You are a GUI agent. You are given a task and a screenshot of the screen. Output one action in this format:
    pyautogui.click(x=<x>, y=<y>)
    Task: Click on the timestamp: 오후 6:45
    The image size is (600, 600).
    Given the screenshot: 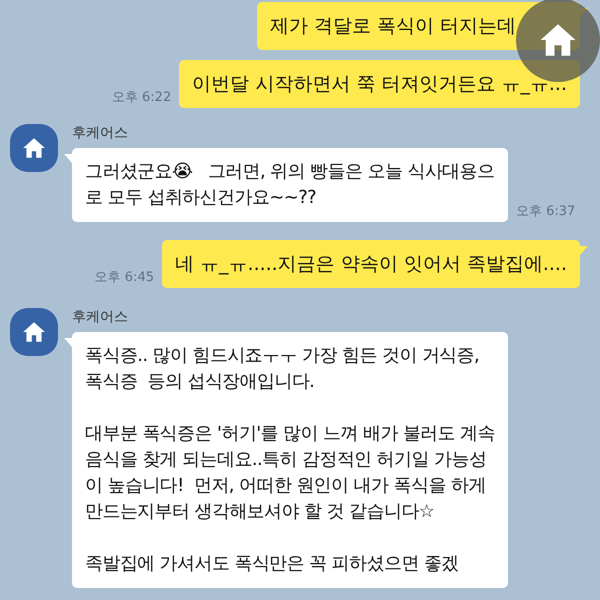 What is the action you would take?
    pyautogui.click(x=124, y=278)
    